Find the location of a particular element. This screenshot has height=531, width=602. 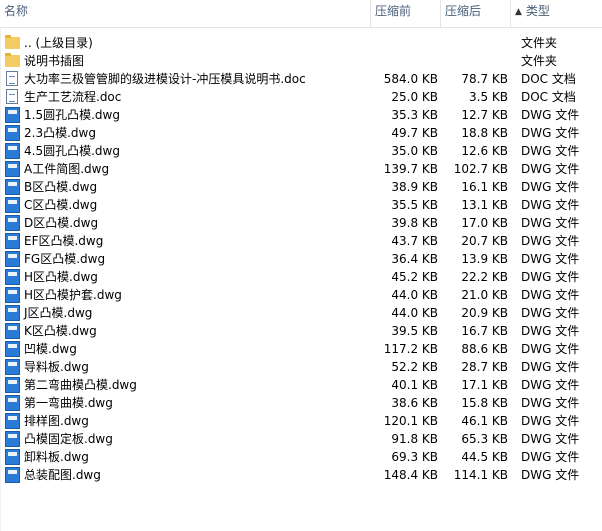

list-item: FG区凸模.dwg 36.4 KB 13.9 KB DWG 文件 is located at coordinates (301, 259).